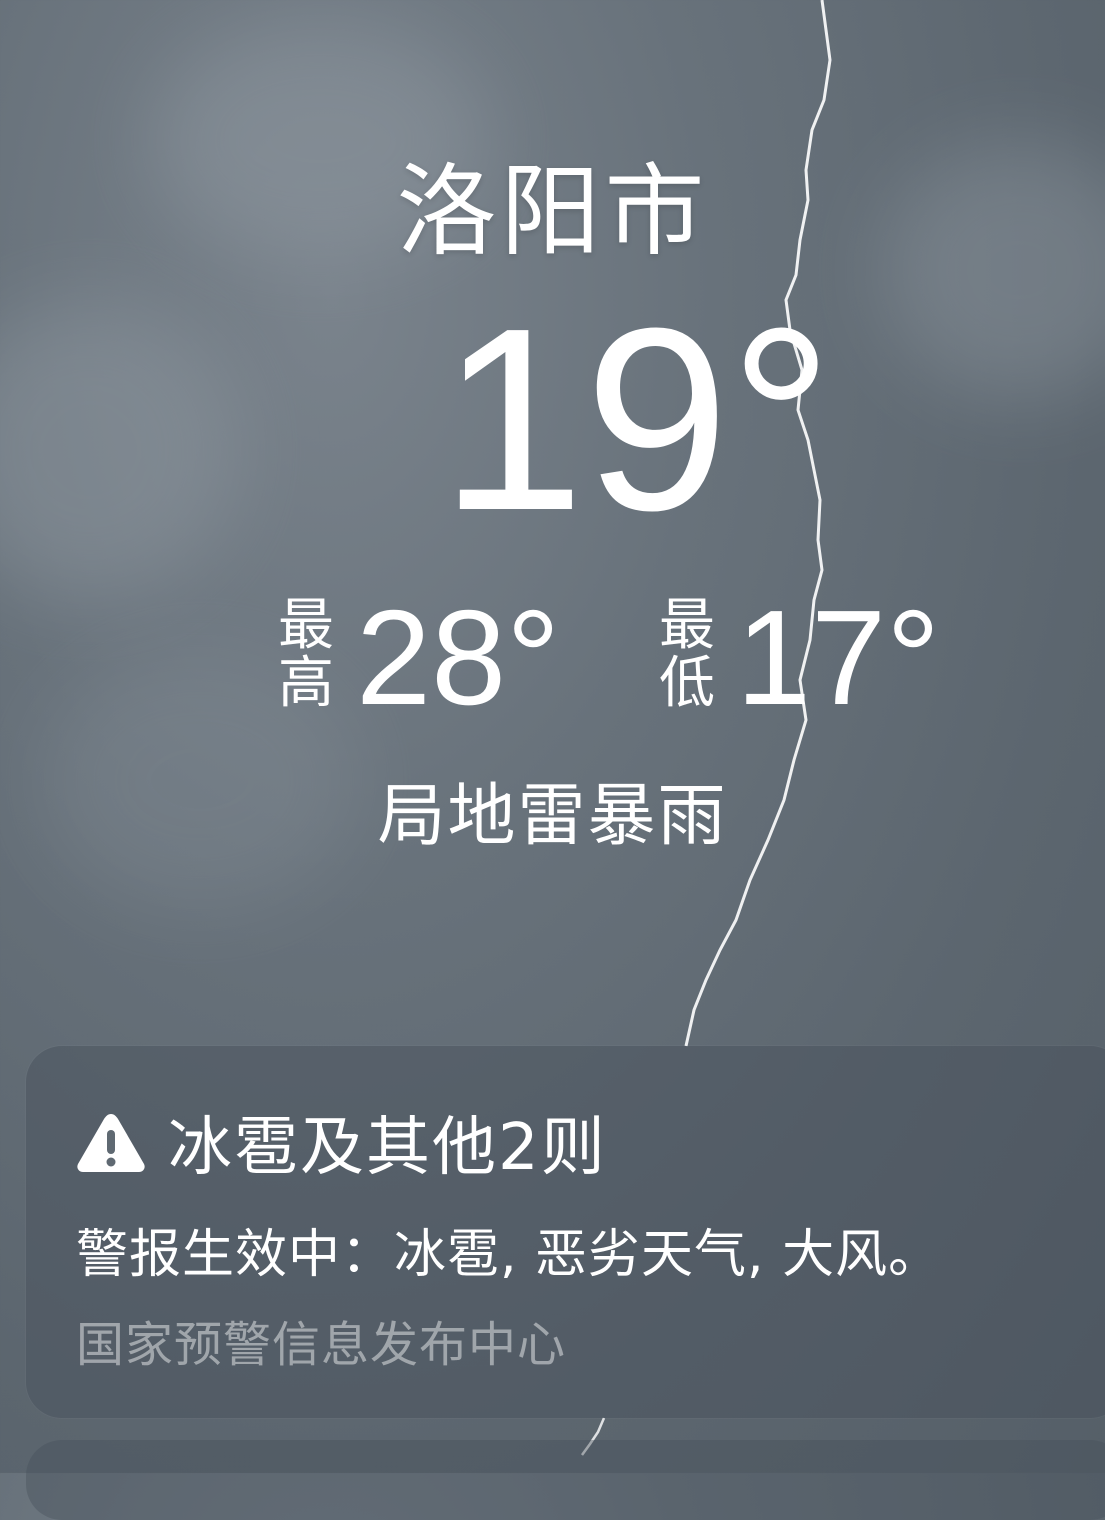 Image resolution: width=1105 pixels, height=1520 pixels. I want to click on weather-condition: 局地雷暴雨, so click(552, 816).